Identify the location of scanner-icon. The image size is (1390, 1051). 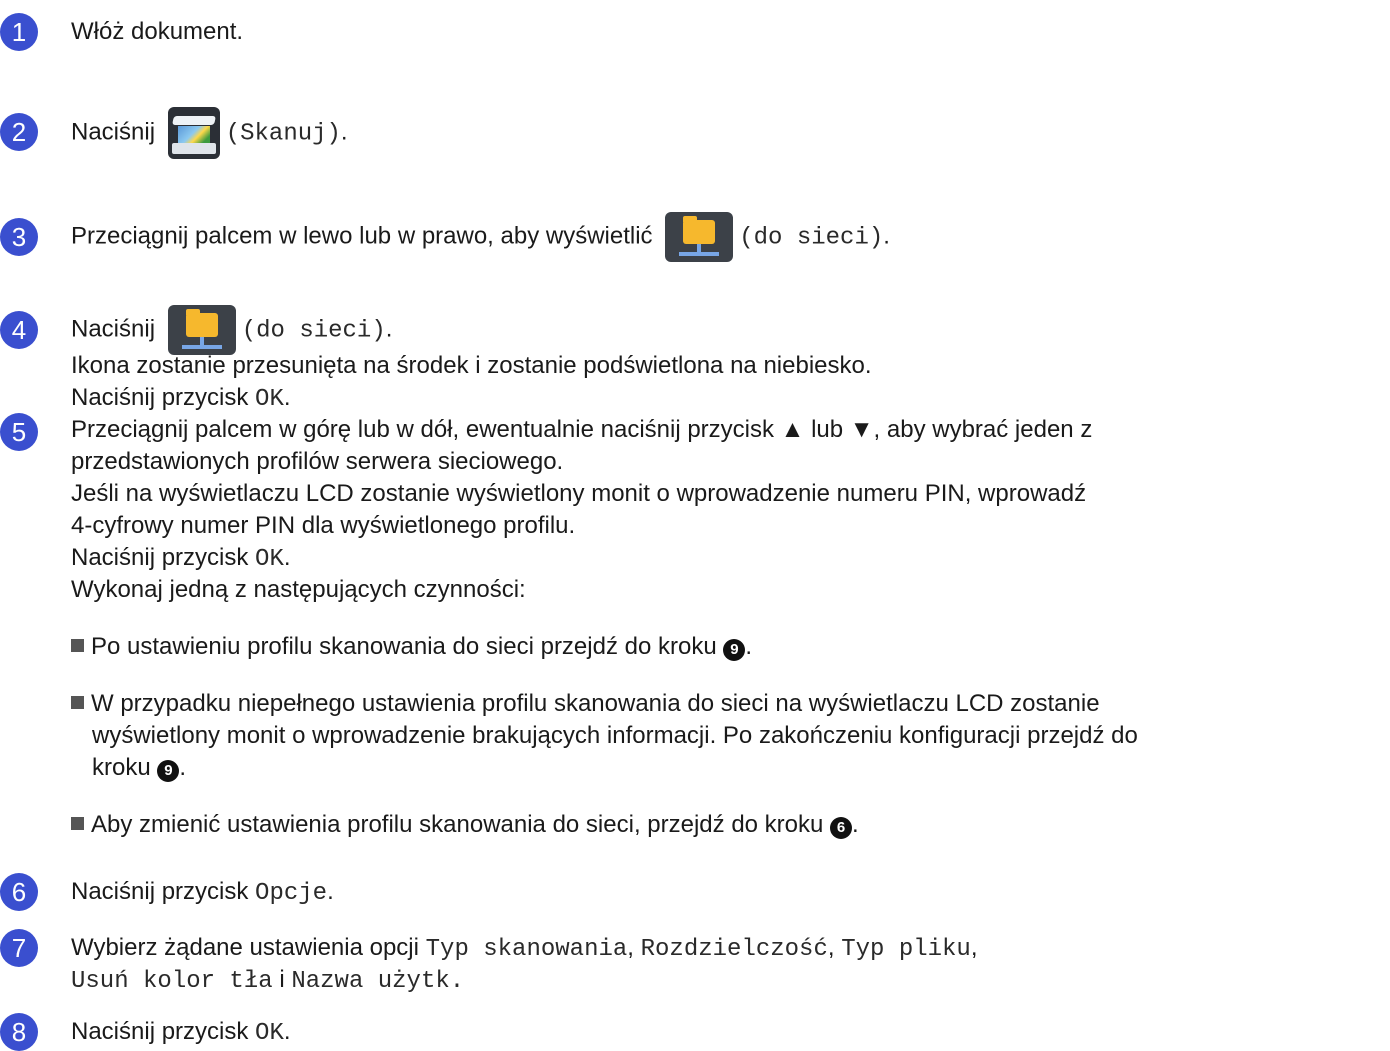
(193, 133).